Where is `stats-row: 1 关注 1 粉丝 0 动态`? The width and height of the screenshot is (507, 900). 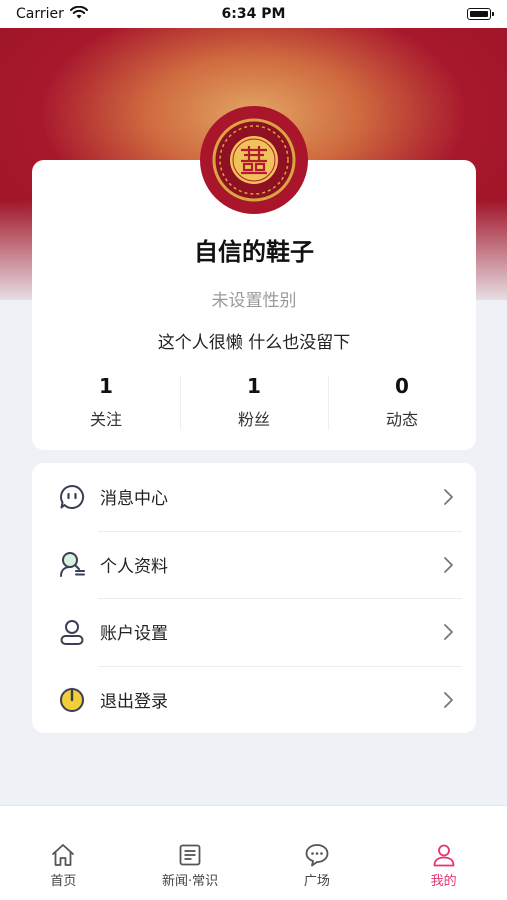
stats-row: 1 关注 1 粉丝 0 动态 is located at coordinates (254, 403).